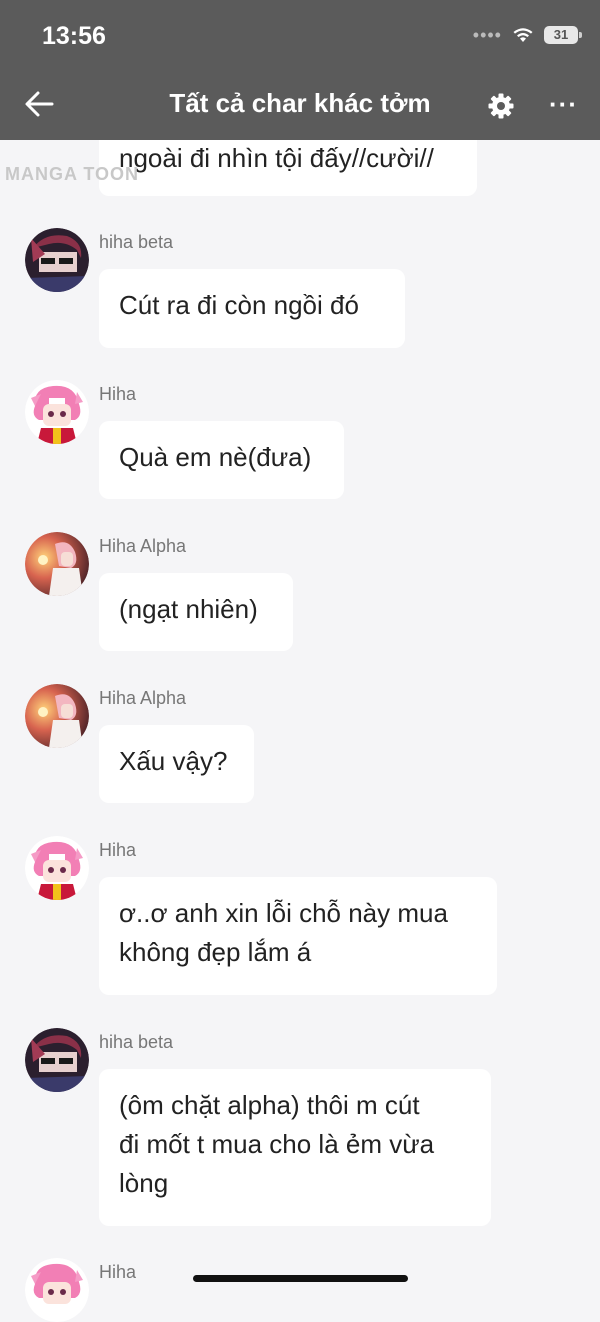 The height and width of the screenshot is (1322, 600). I want to click on status-indicators: •••• 31, so click(527, 35).